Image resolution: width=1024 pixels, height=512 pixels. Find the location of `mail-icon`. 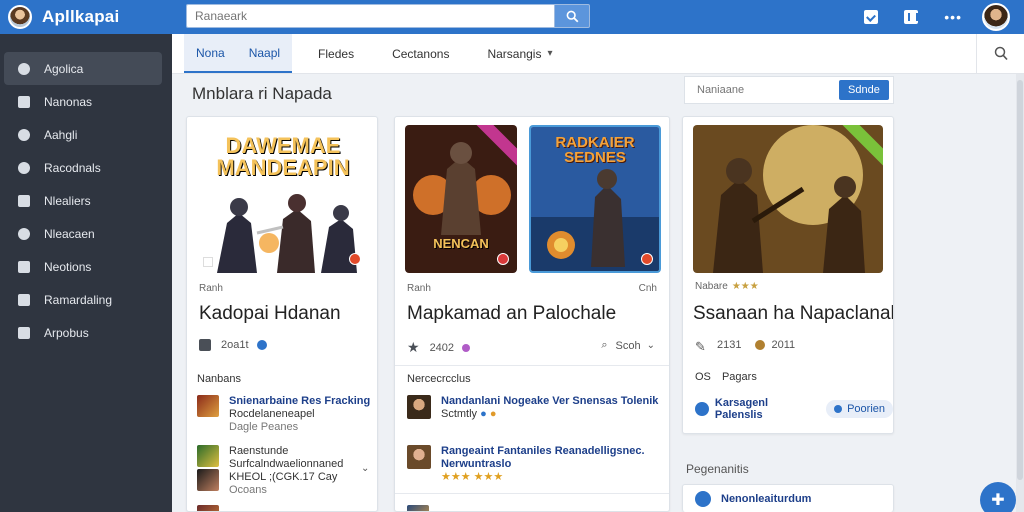

mail-icon is located at coordinates (24, 266).